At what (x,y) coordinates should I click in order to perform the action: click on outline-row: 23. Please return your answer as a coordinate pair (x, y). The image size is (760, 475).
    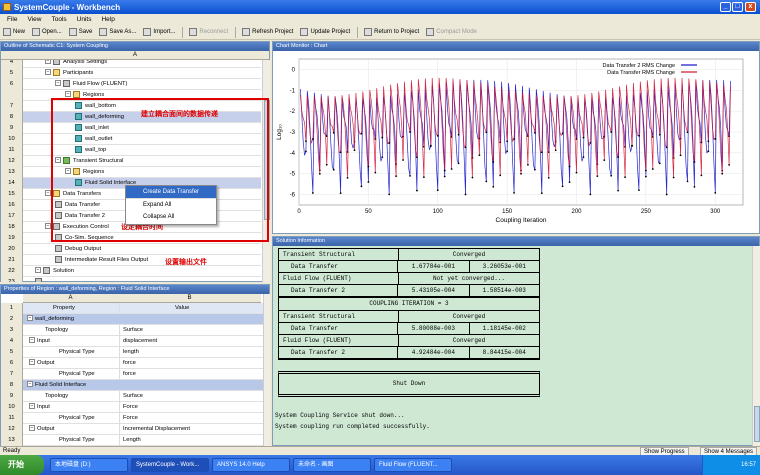
    Looking at the image, I should click on (131, 279).